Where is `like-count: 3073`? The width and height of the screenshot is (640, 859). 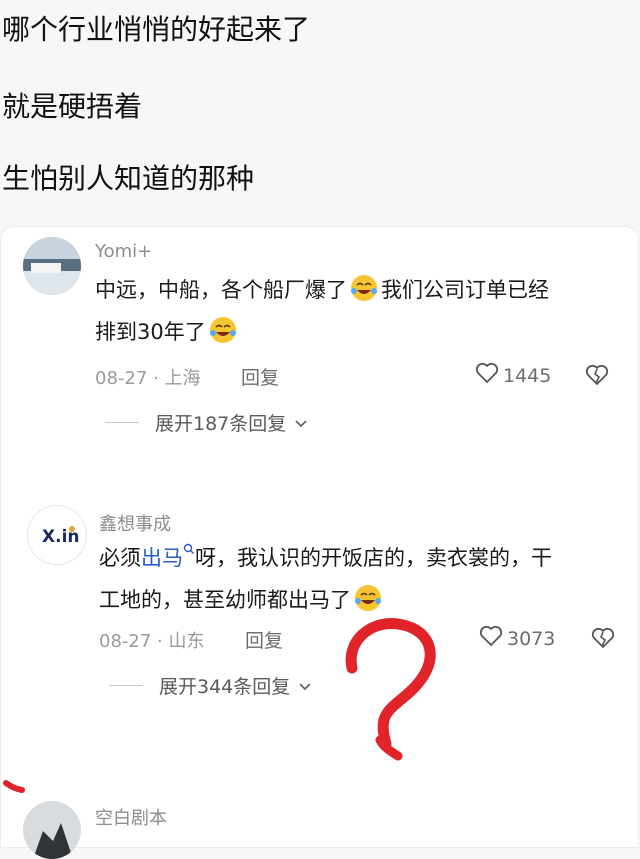
like-count: 3073 is located at coordinates (531, 638).